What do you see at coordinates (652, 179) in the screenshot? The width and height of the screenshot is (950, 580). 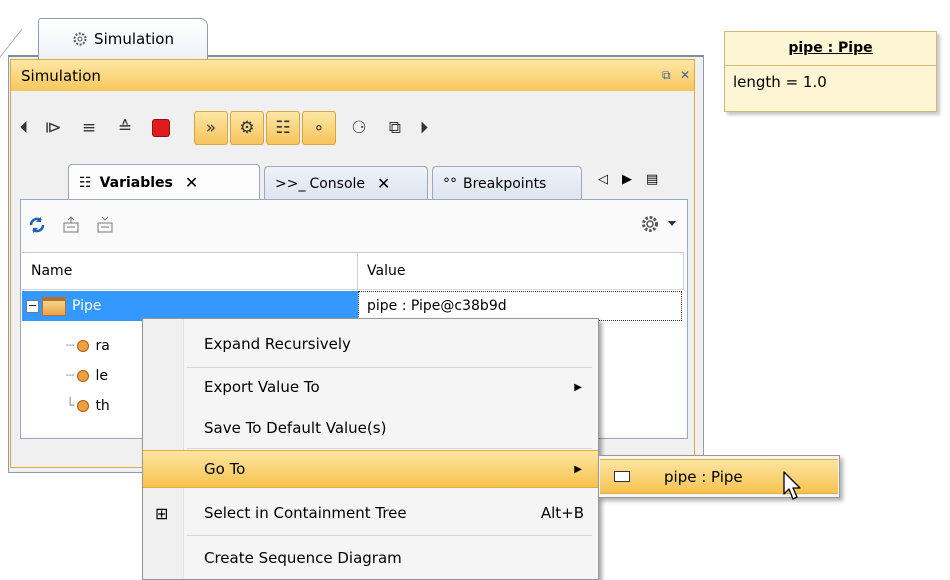 I see `tab-list-icon: ▤` at bounding box center [652, 179].